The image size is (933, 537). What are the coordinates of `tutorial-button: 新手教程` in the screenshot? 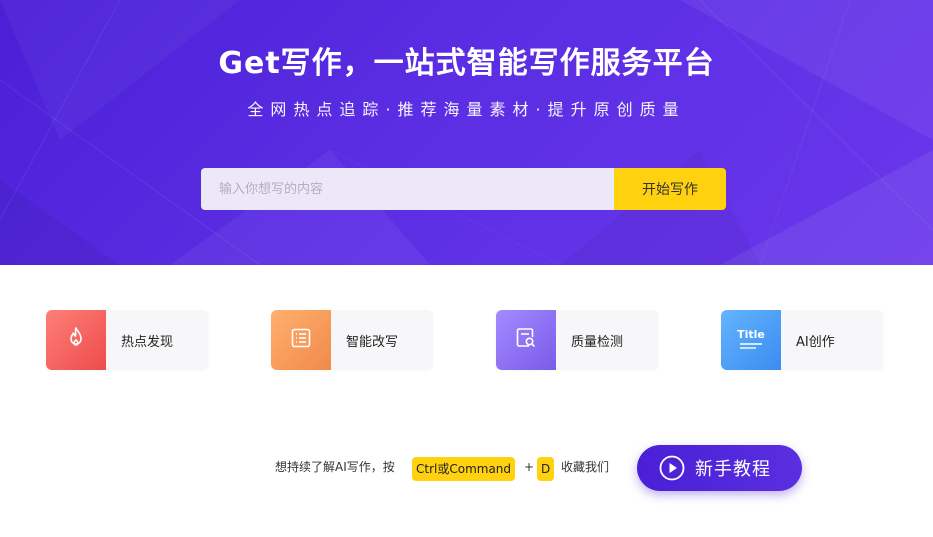 It's located at (719, 468).